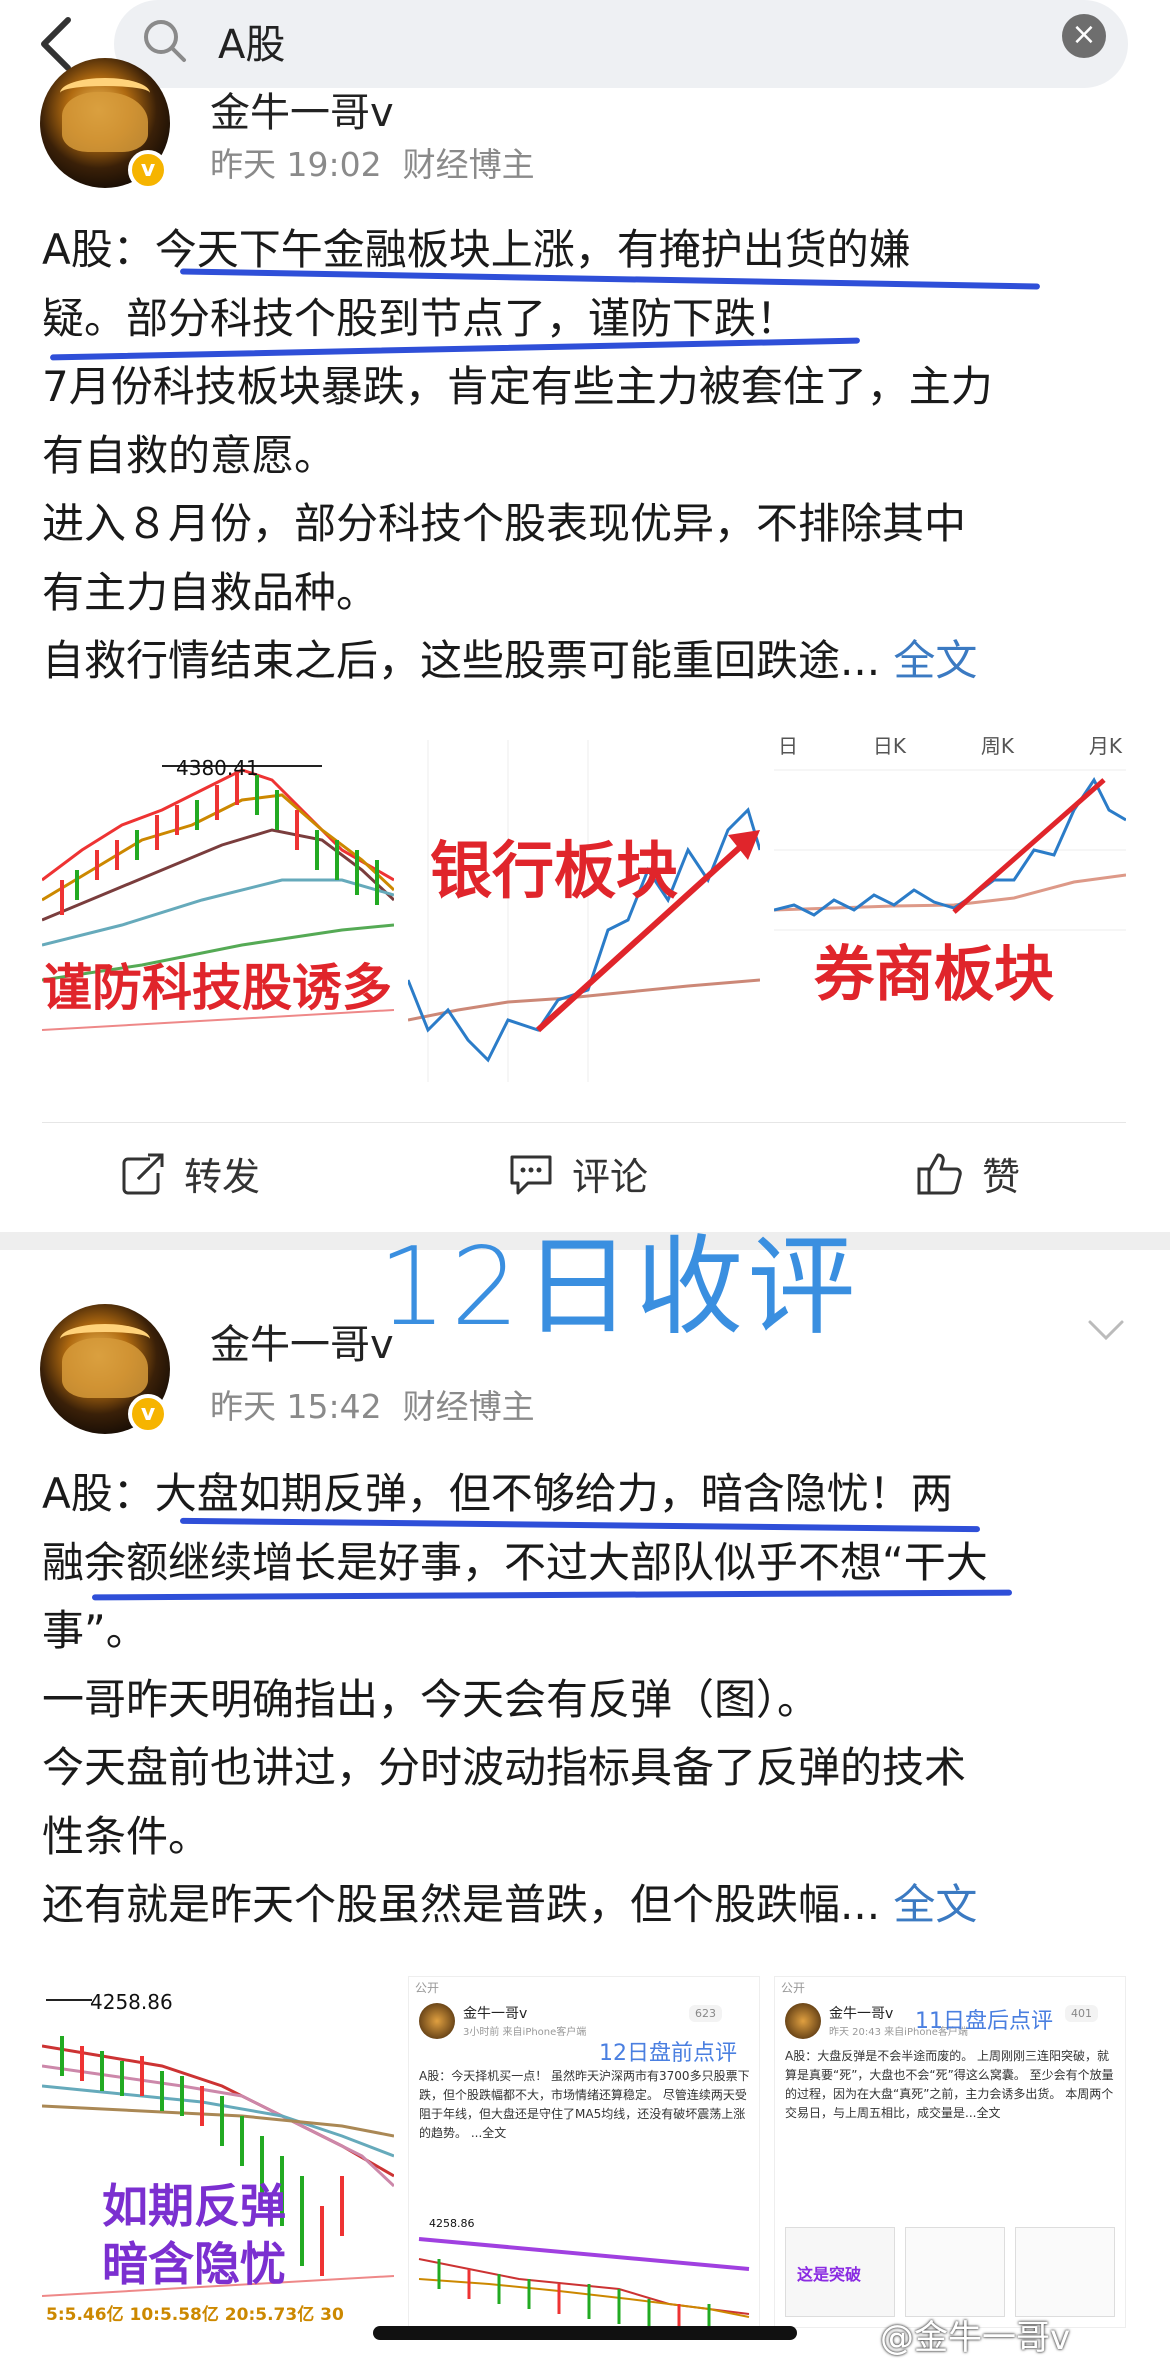 The height and width of the screenshot is (2360, 1170). I want to click on overlay-title: 12日收评, so click(619, 1287).